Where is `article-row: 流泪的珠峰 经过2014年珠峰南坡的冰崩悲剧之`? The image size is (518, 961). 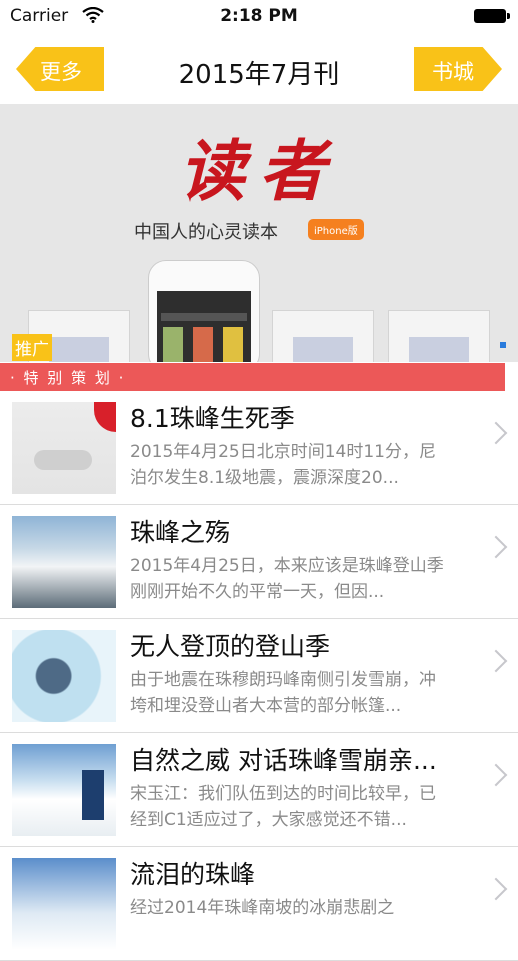 article-row: 流泪的珠峰 经过2014年珠峰南坡的冰崩悲剧之 is located at coordinates (259, 904).